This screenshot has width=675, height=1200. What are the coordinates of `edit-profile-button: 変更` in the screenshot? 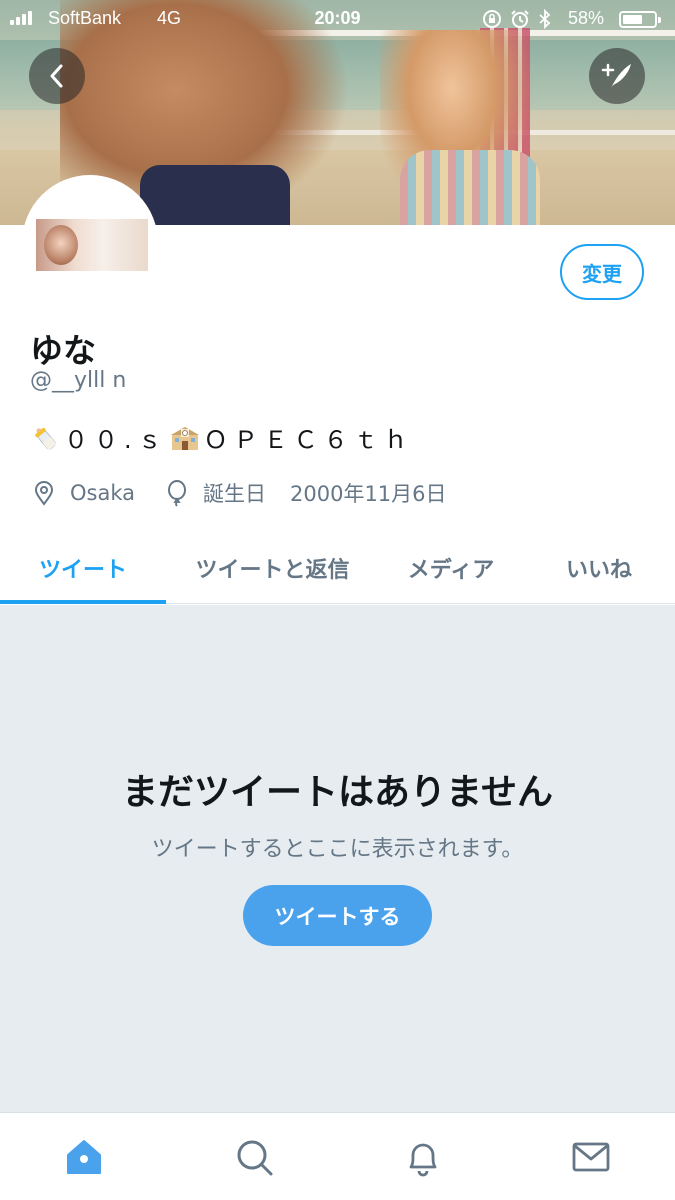 It's located at (602, 272).